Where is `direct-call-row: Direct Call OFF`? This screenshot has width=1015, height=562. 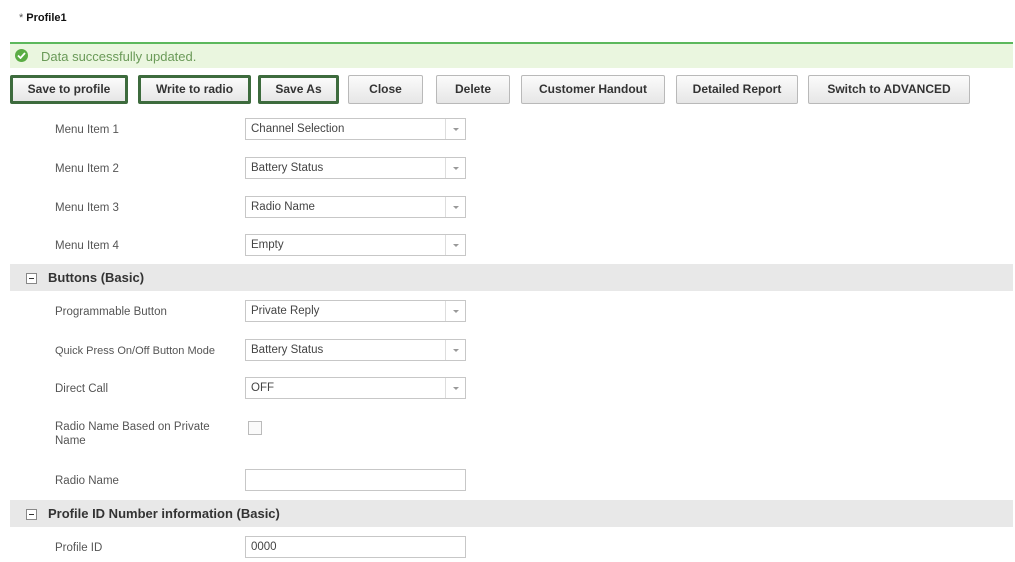
direct-call-row: Direct Call OFF is located at coordinates (507, 394).